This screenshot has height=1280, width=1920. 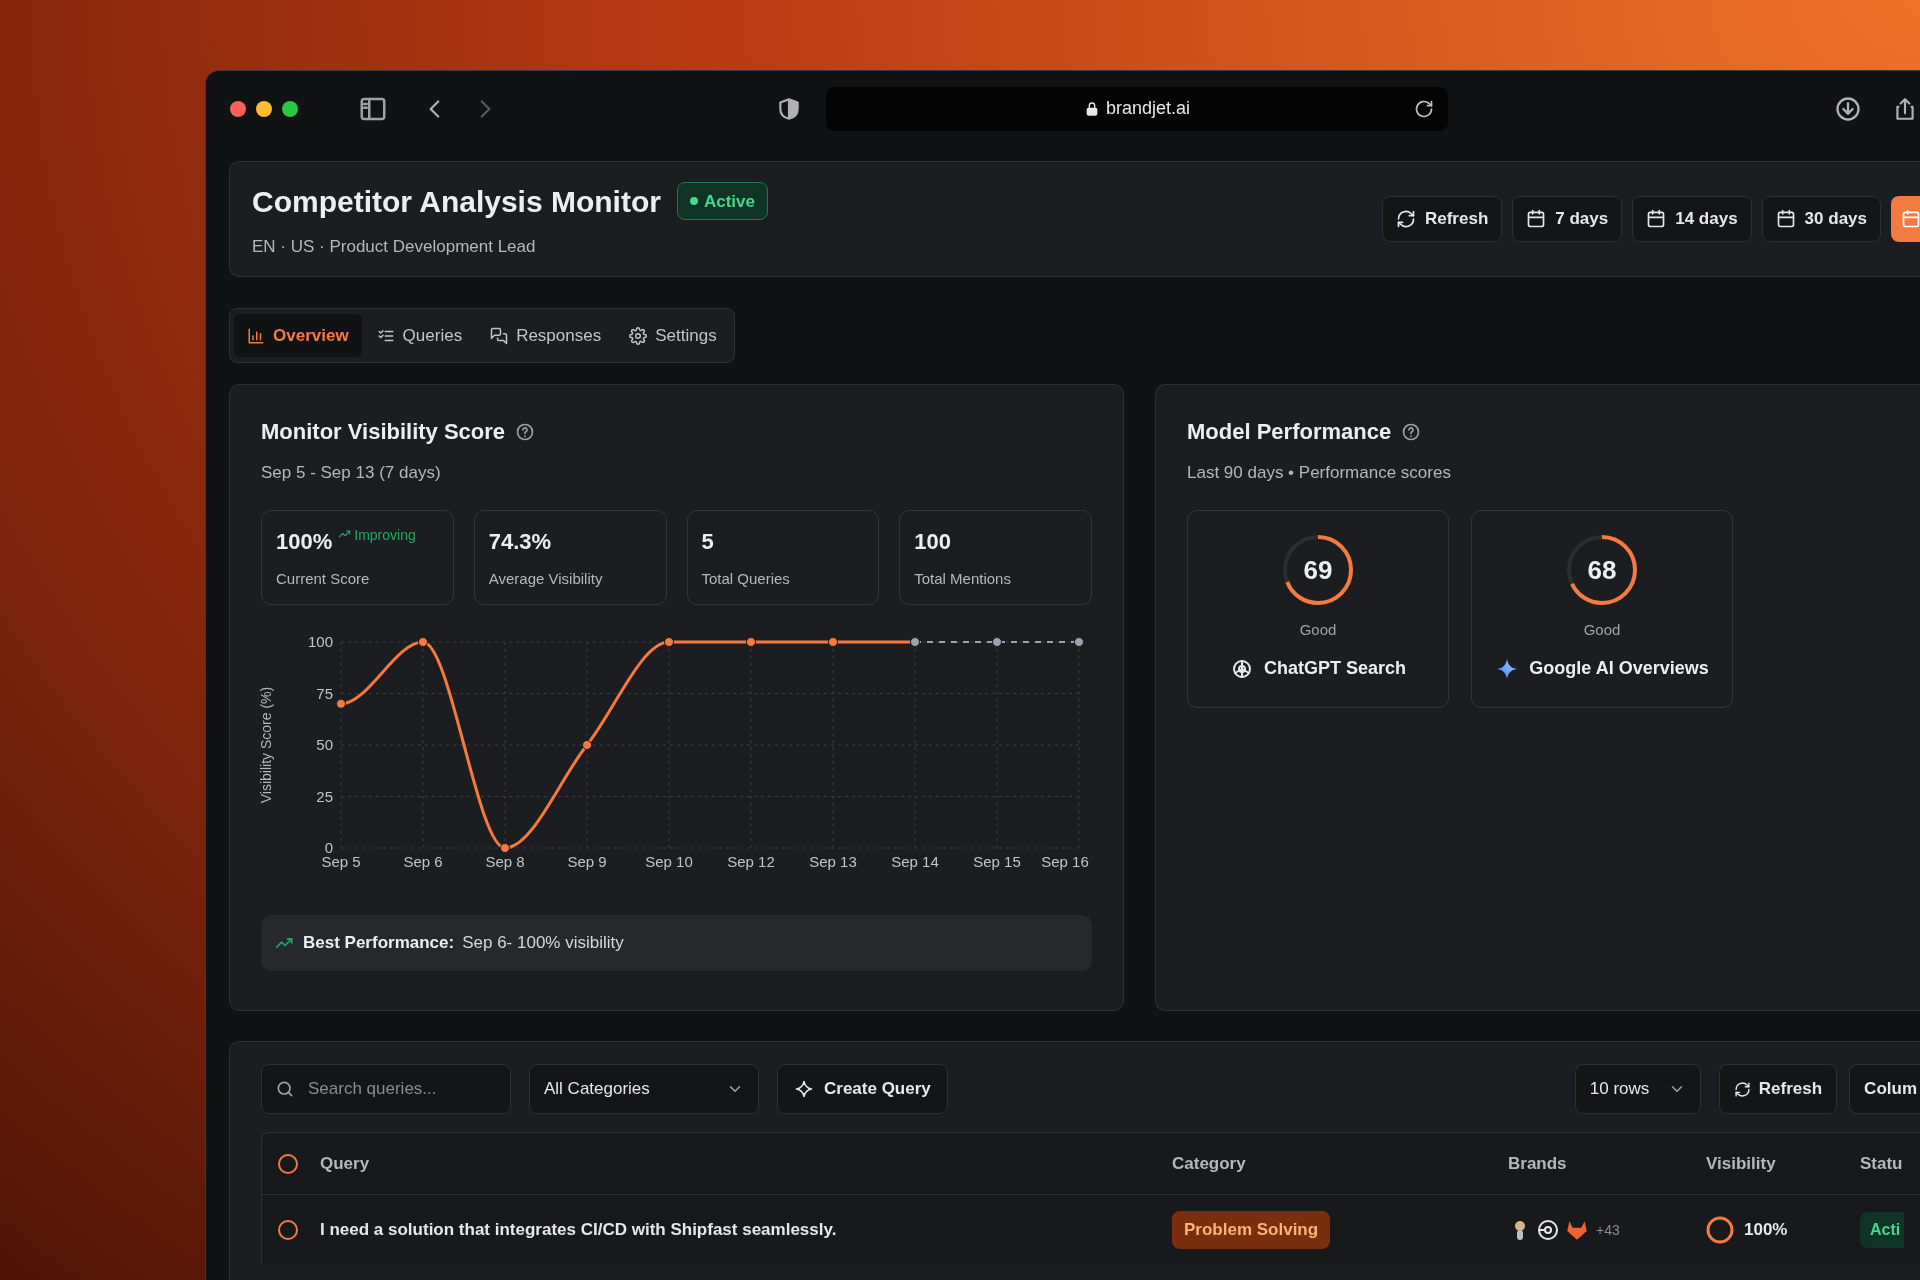 I want to click on x-tick-label: Sep 12, so click(x=751, y=861).